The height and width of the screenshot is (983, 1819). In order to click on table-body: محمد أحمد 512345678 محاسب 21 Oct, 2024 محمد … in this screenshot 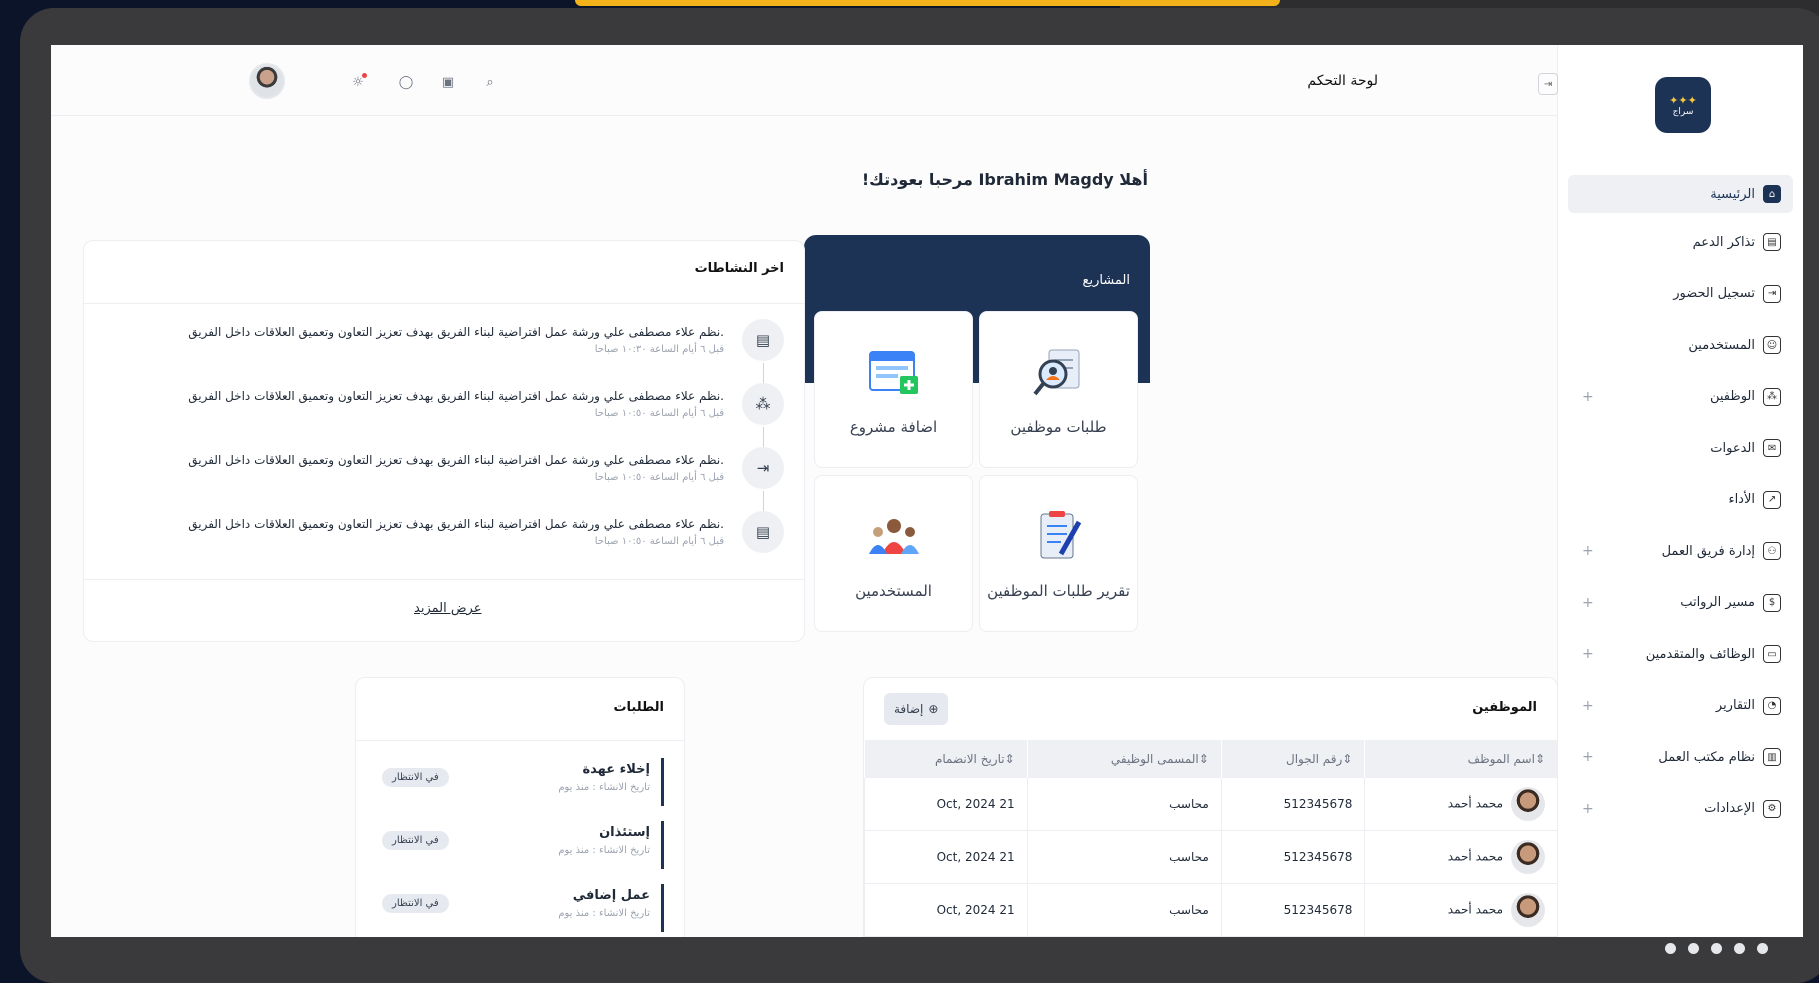, I will do `click(1210, 857)`.